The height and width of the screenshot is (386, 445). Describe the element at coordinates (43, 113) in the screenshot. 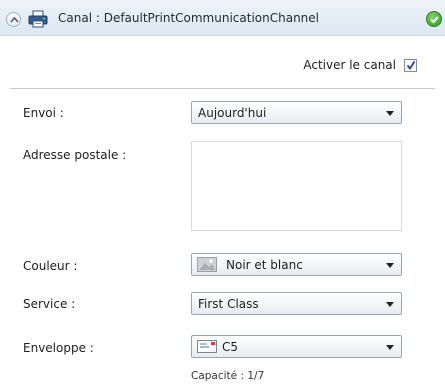

I see `envoi-label: Envoi :` at that location.